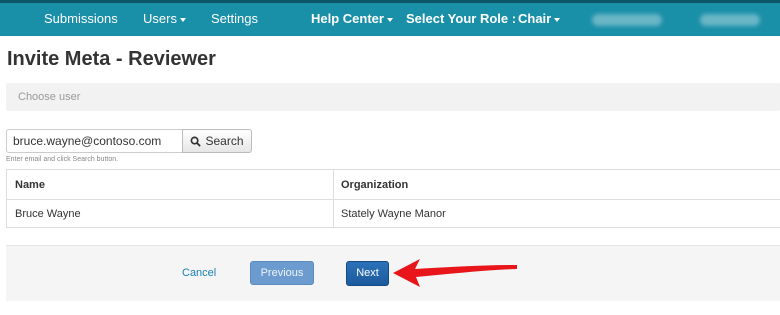 Image resolution: width=780 pixels, height=315 pixels. What do you see at coordinates (234, 18) in the screenshot?
I see `nav-settings: Settings` at bounding box center [234, 18].